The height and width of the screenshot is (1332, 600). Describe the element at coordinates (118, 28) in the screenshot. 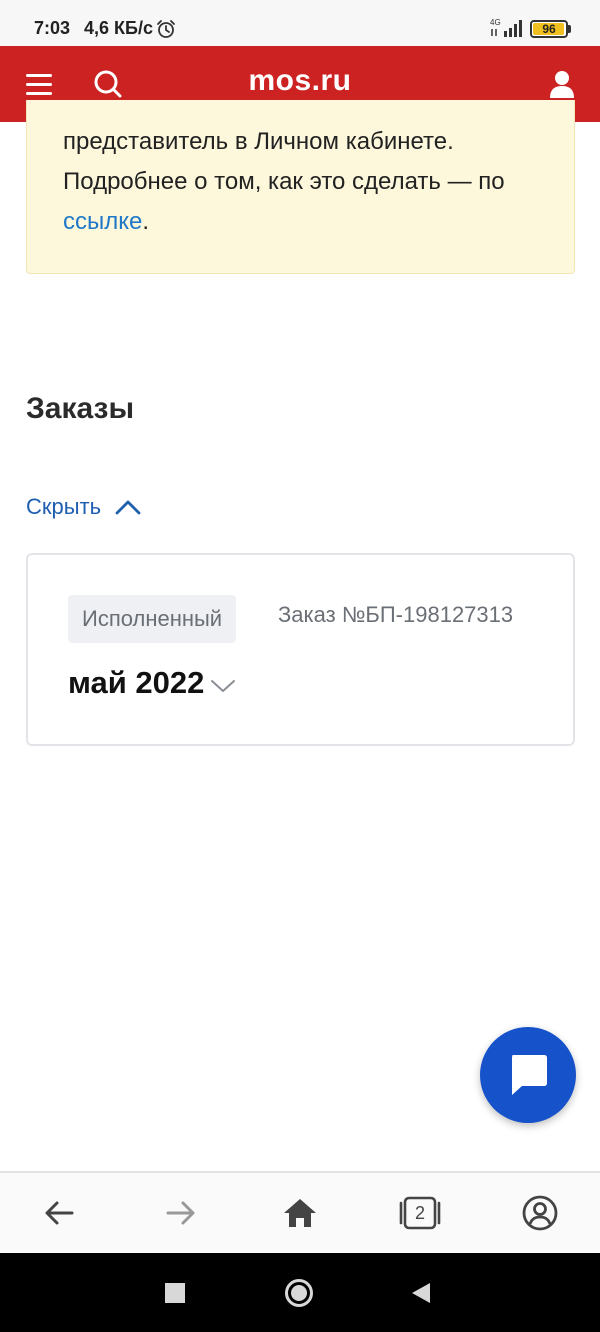

I see `status-network-speed: 4,6 КБ/с` at that location.